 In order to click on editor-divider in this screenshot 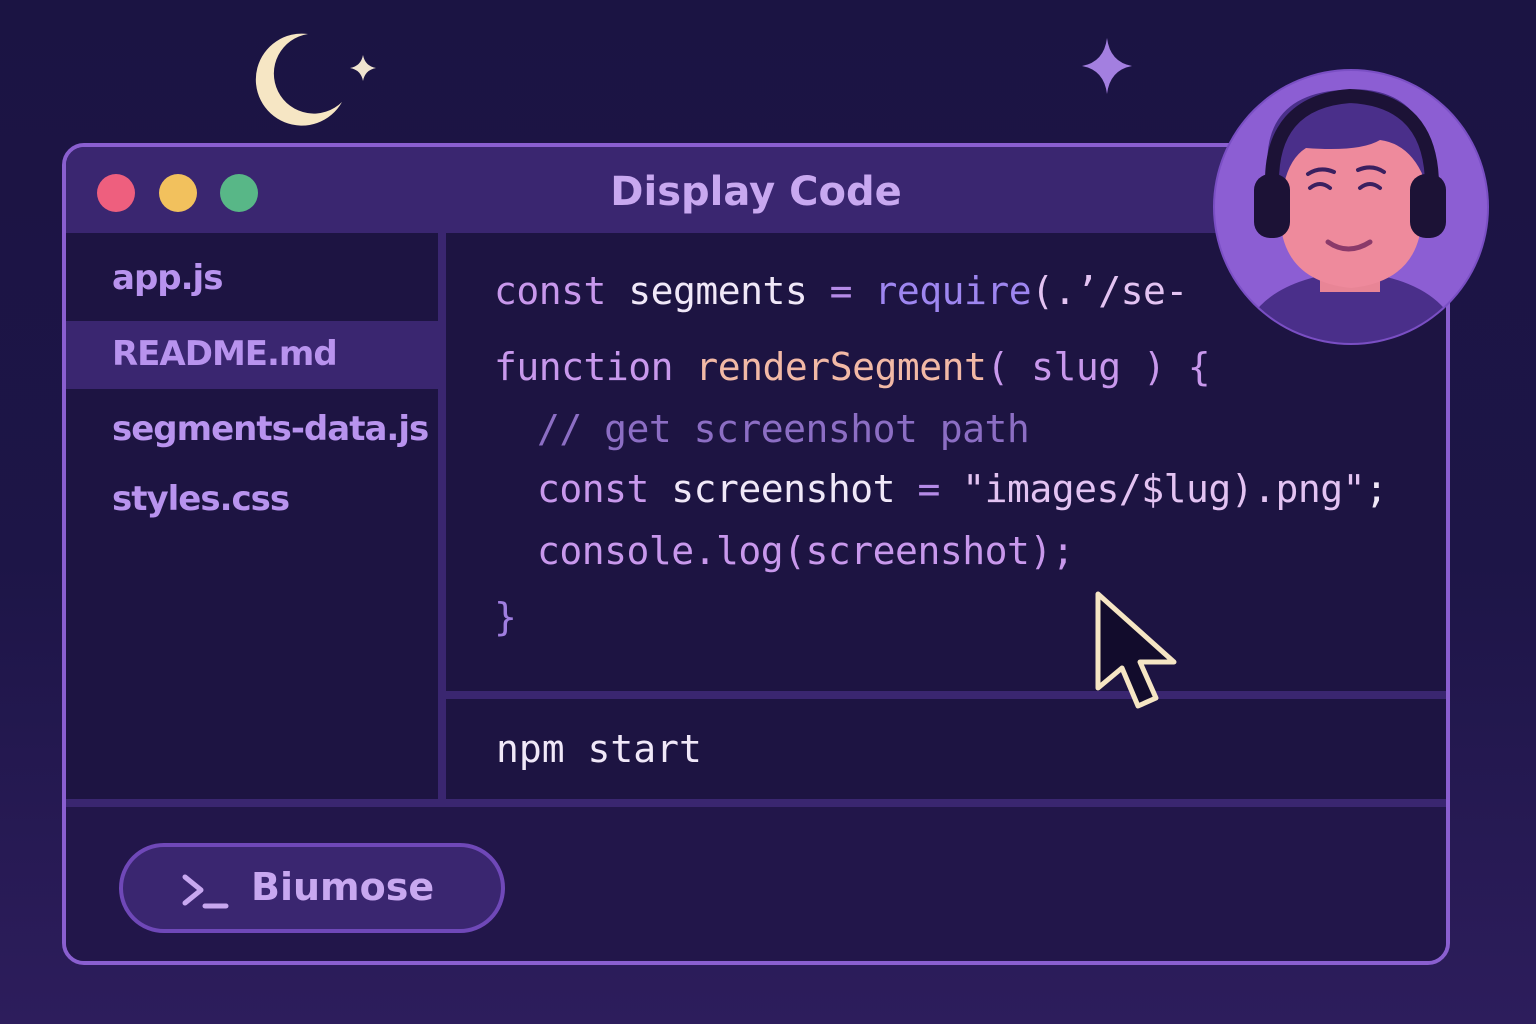, I will do `click(946, 695)`.